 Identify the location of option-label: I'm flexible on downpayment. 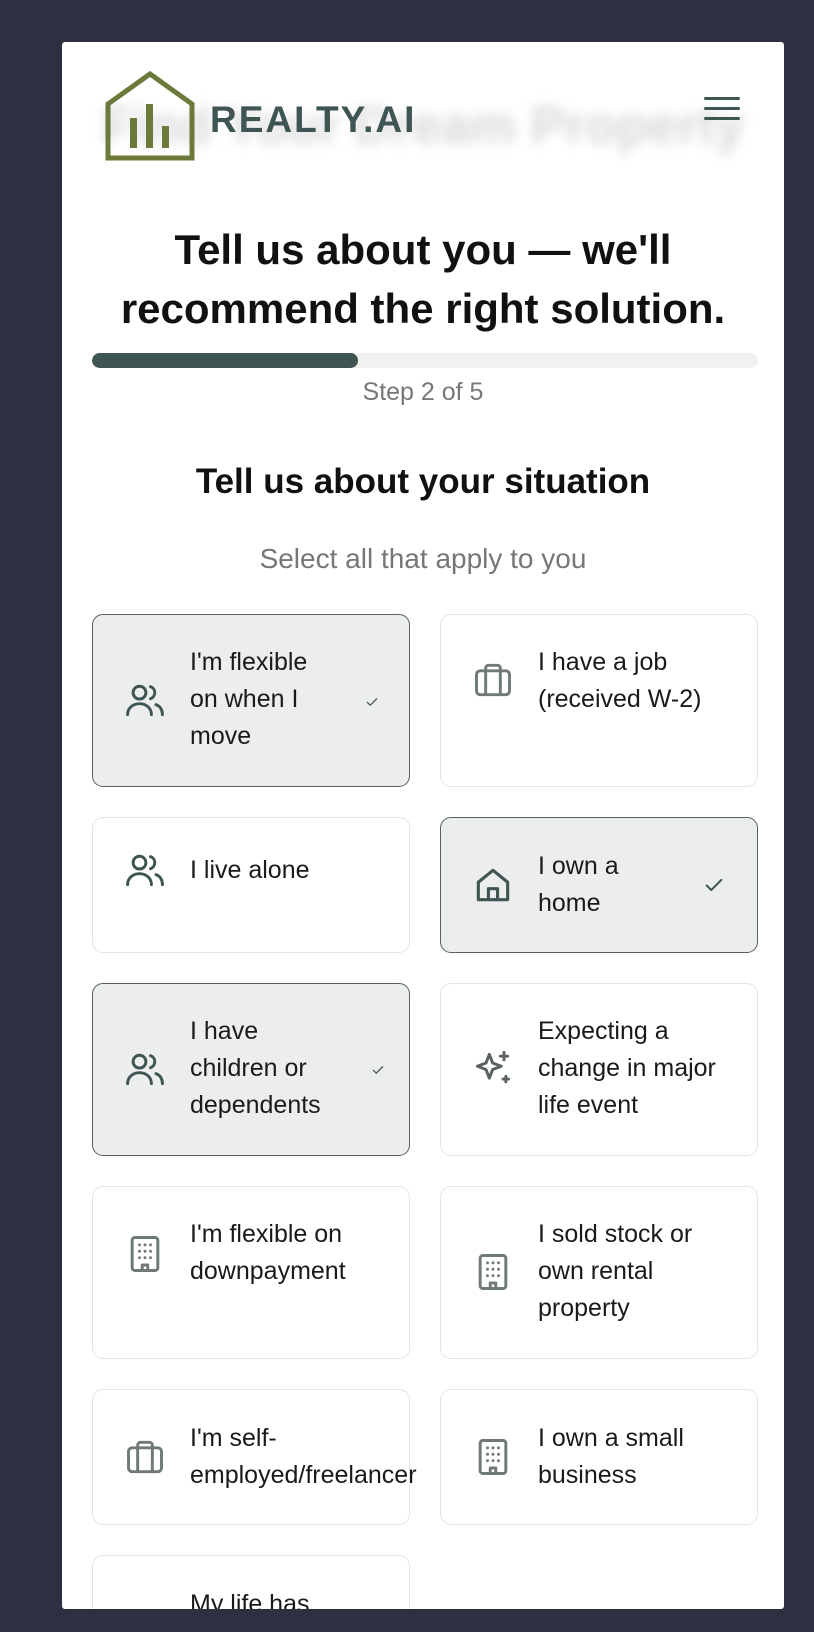
(268, 1252).